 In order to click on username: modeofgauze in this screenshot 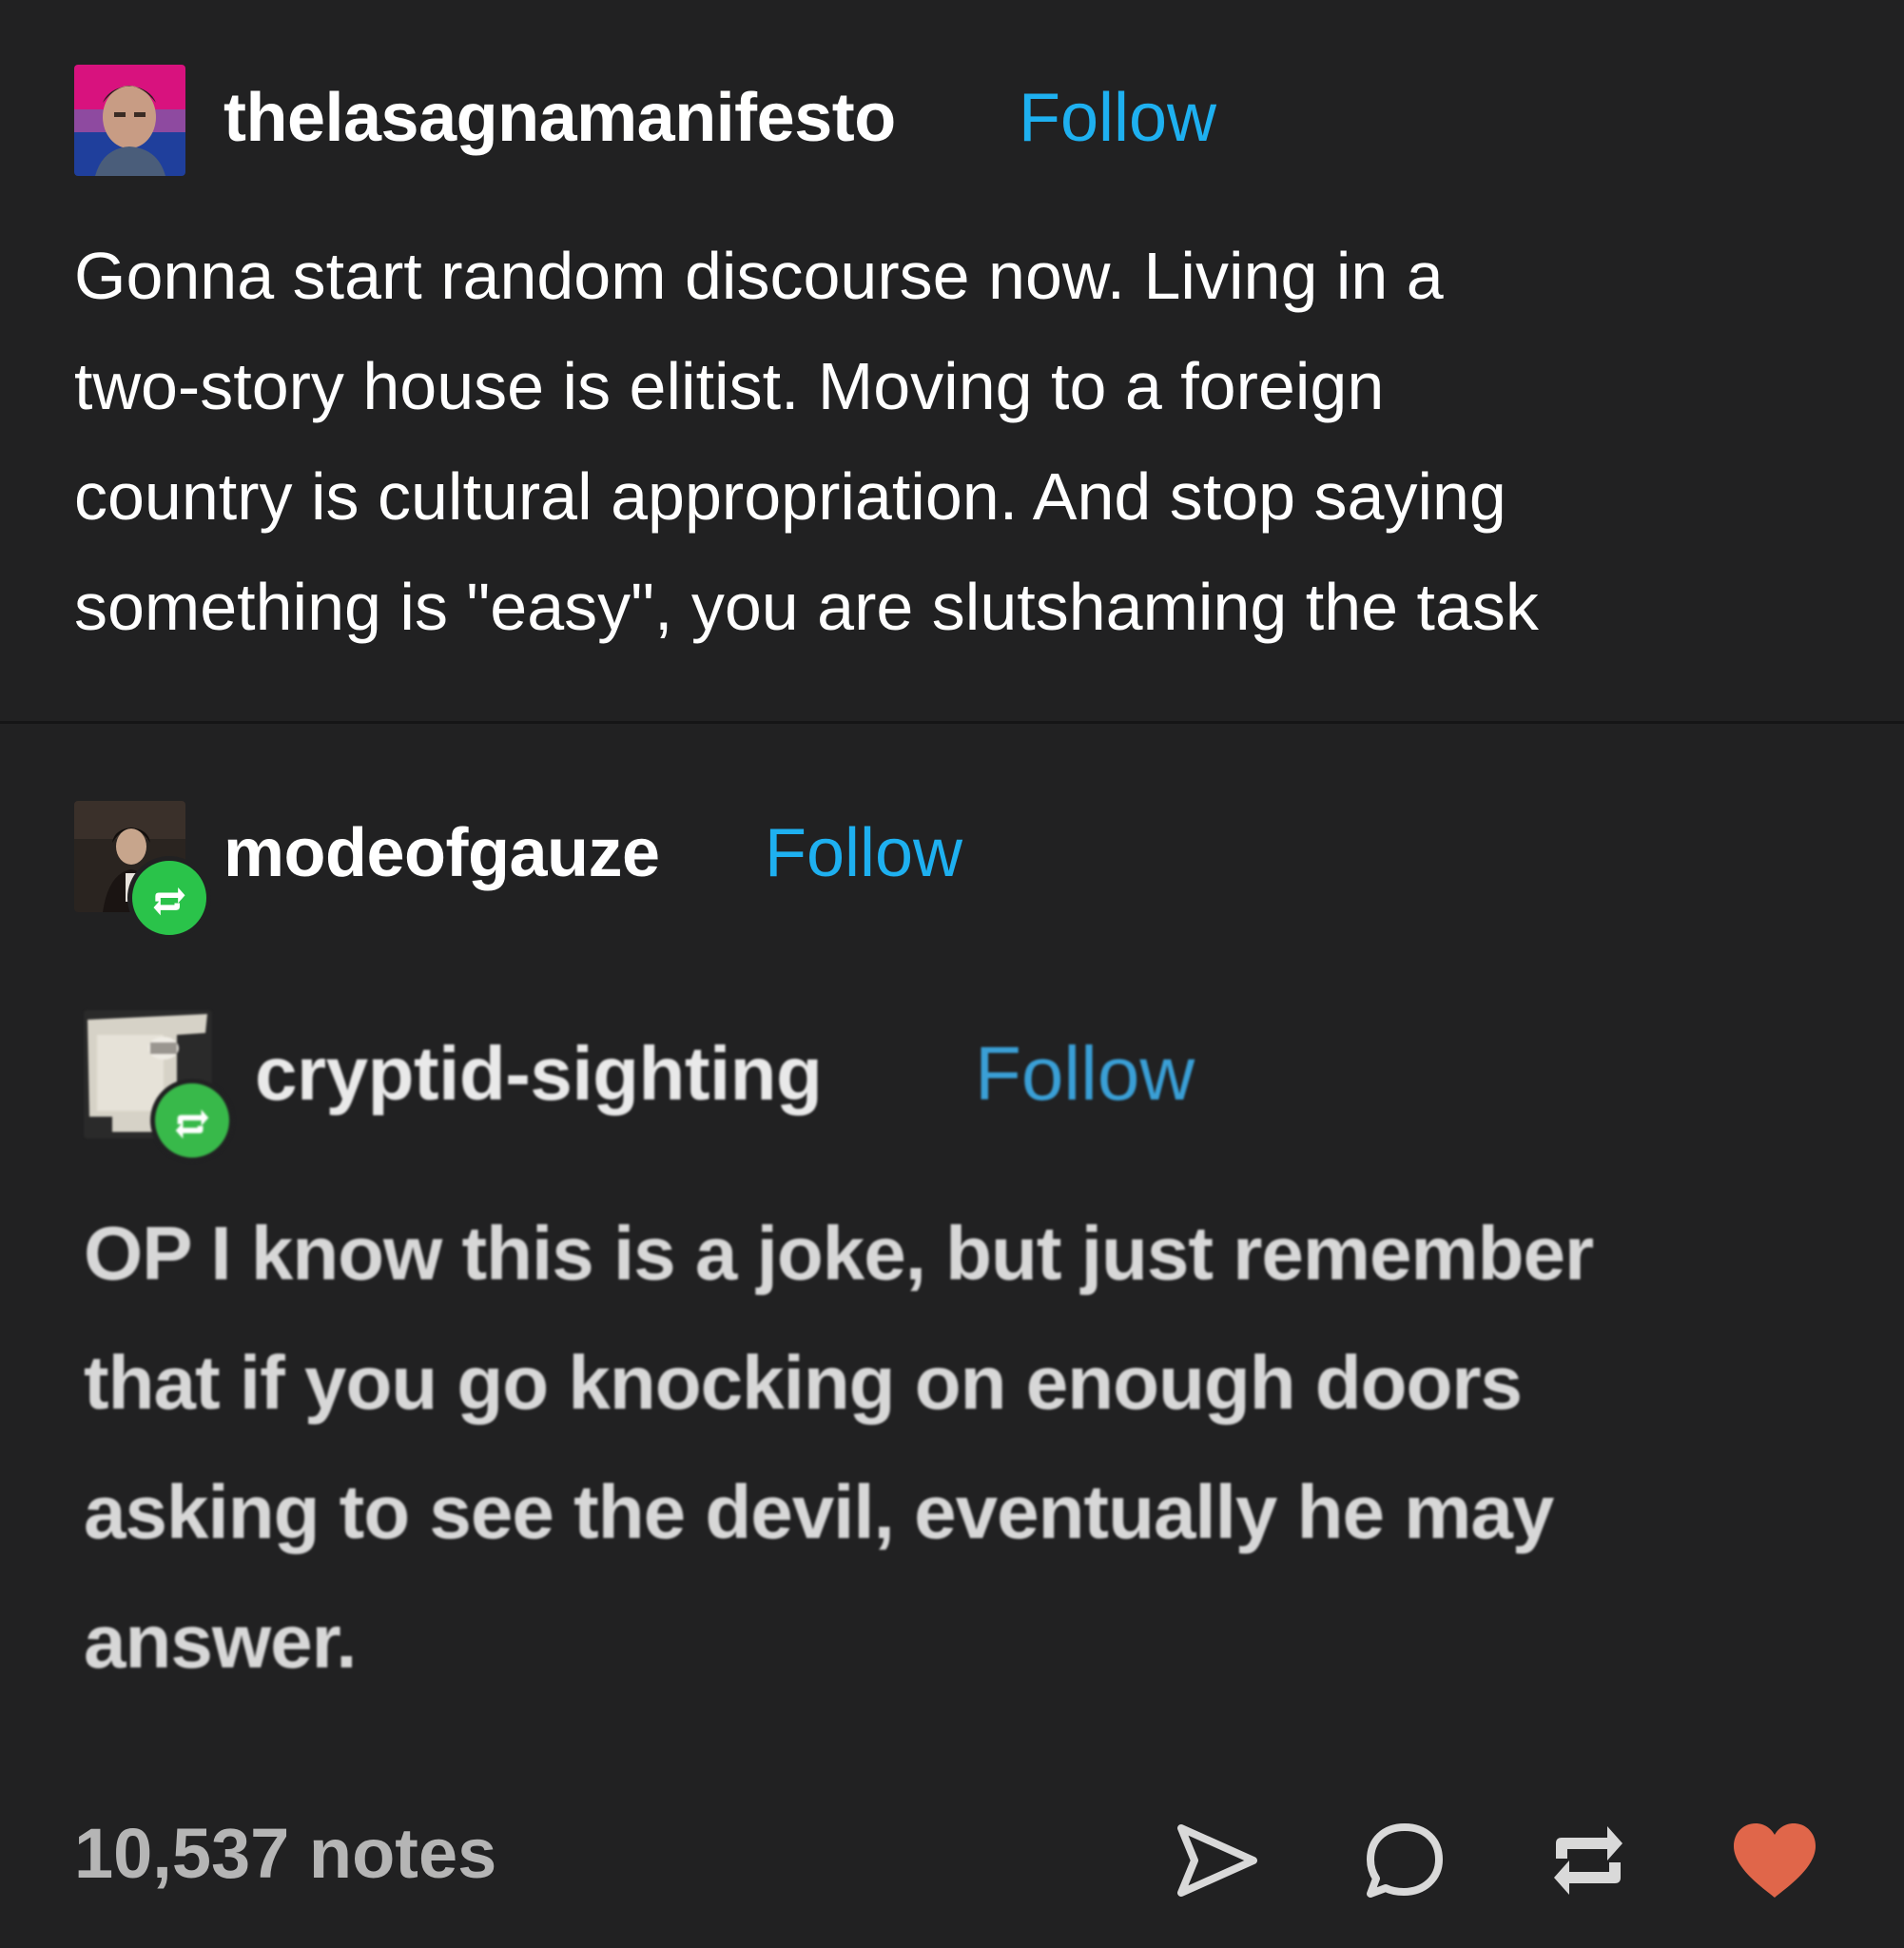, I will do `click(441, 853)`.